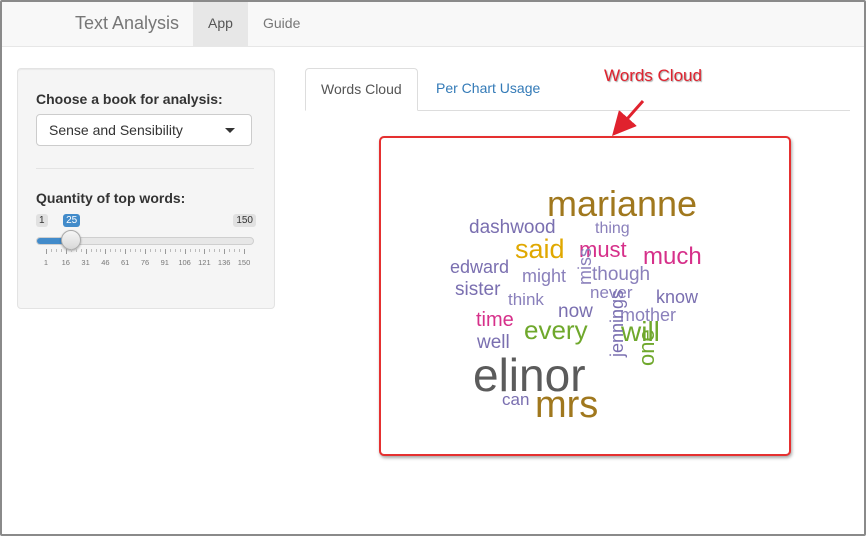 This screenshot has width=866, height=536. Describe the element at coordinates (433, 24) in the screenshot. I see `navbar: Text Analysis App Guide` at that location.